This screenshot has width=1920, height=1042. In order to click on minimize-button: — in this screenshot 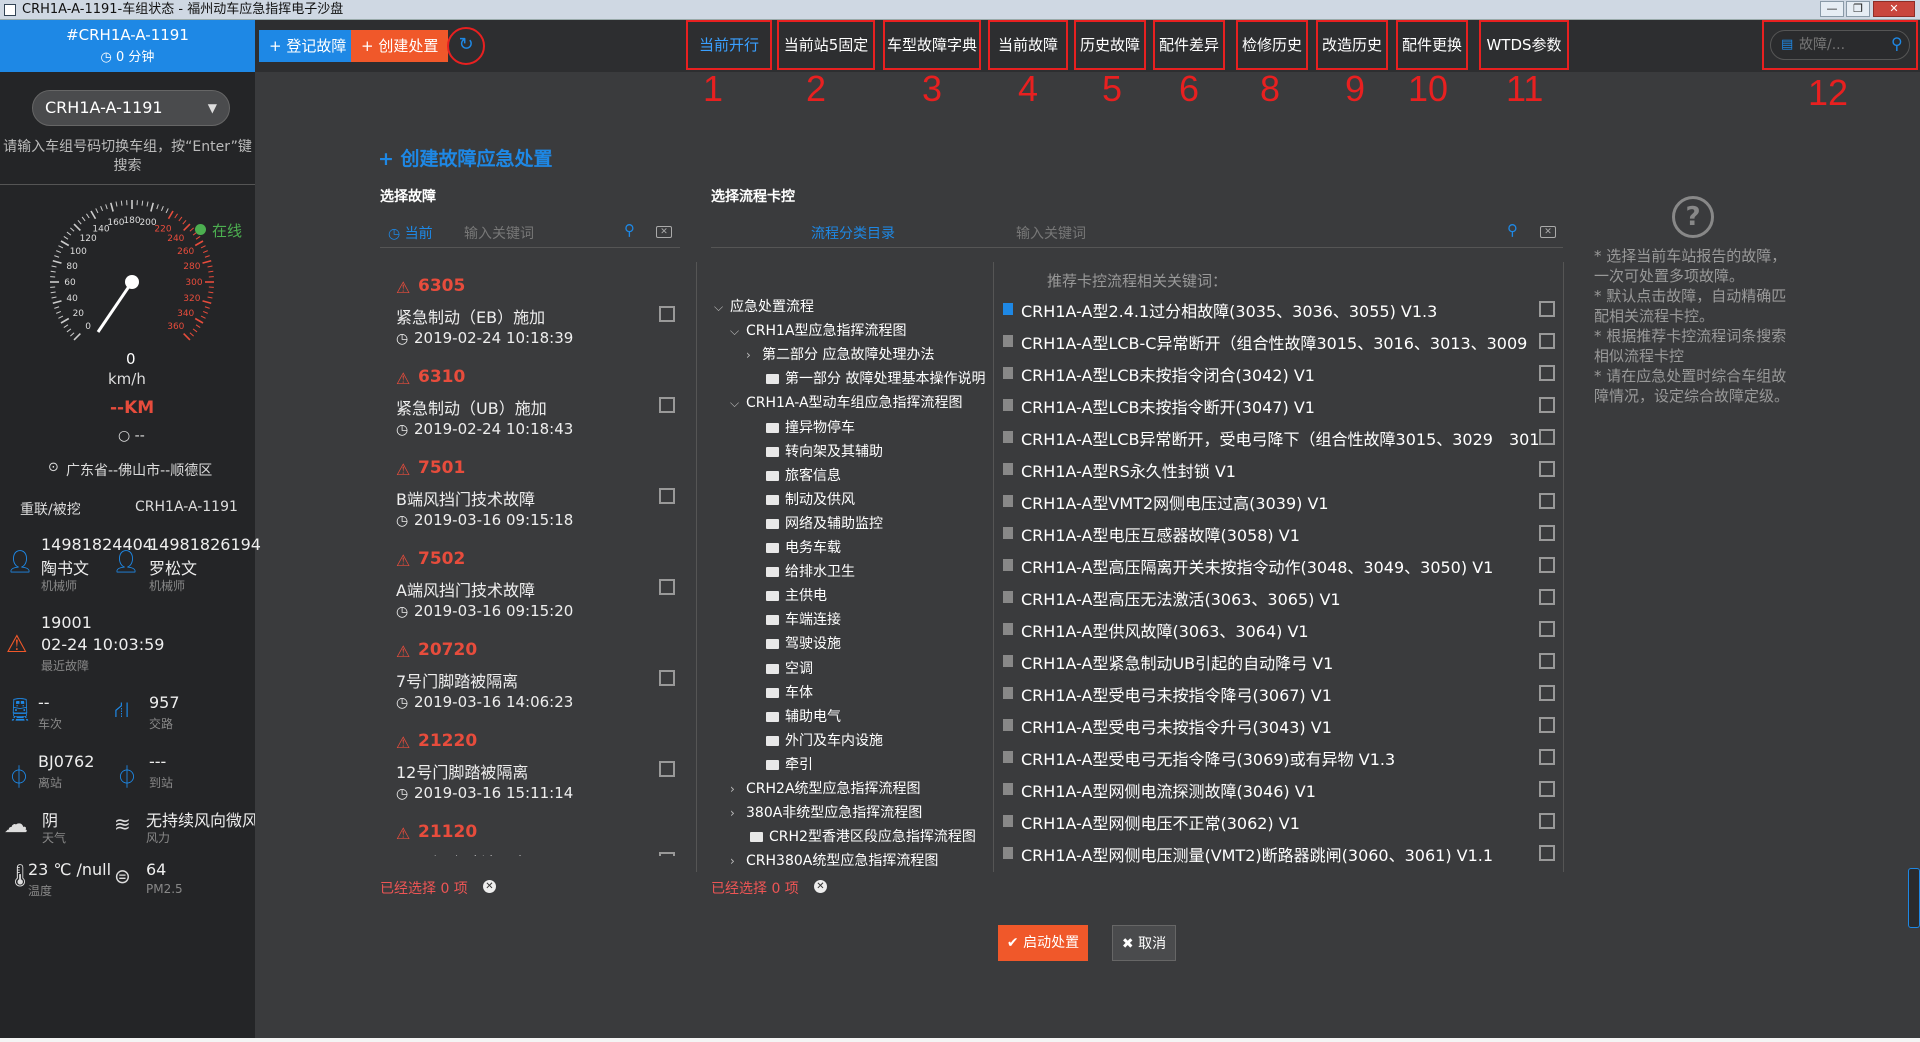, I will do `click(1832, 9)`.